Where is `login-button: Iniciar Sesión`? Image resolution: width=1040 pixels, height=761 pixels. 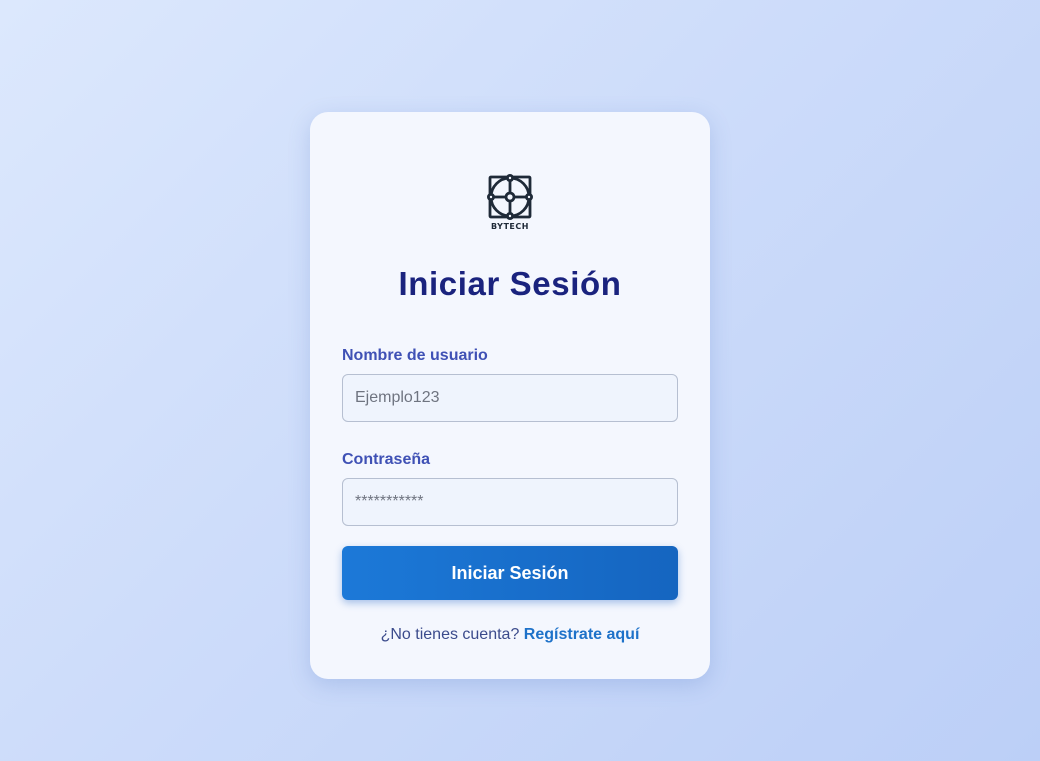 login-button: Iniciar Sesión is located at coordinates (510, 573).